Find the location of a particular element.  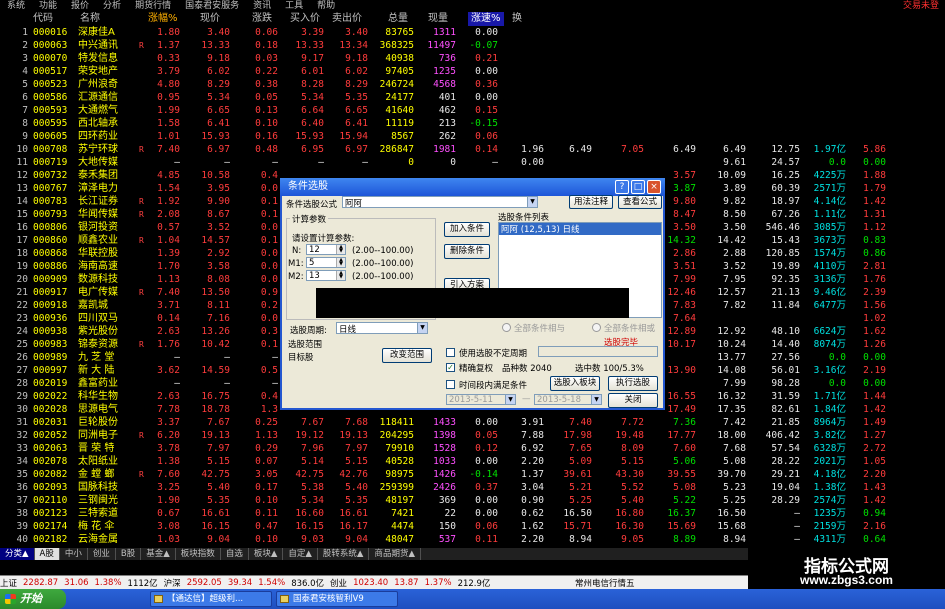

menu-item: 分析 is located at coordinates (112, 6).